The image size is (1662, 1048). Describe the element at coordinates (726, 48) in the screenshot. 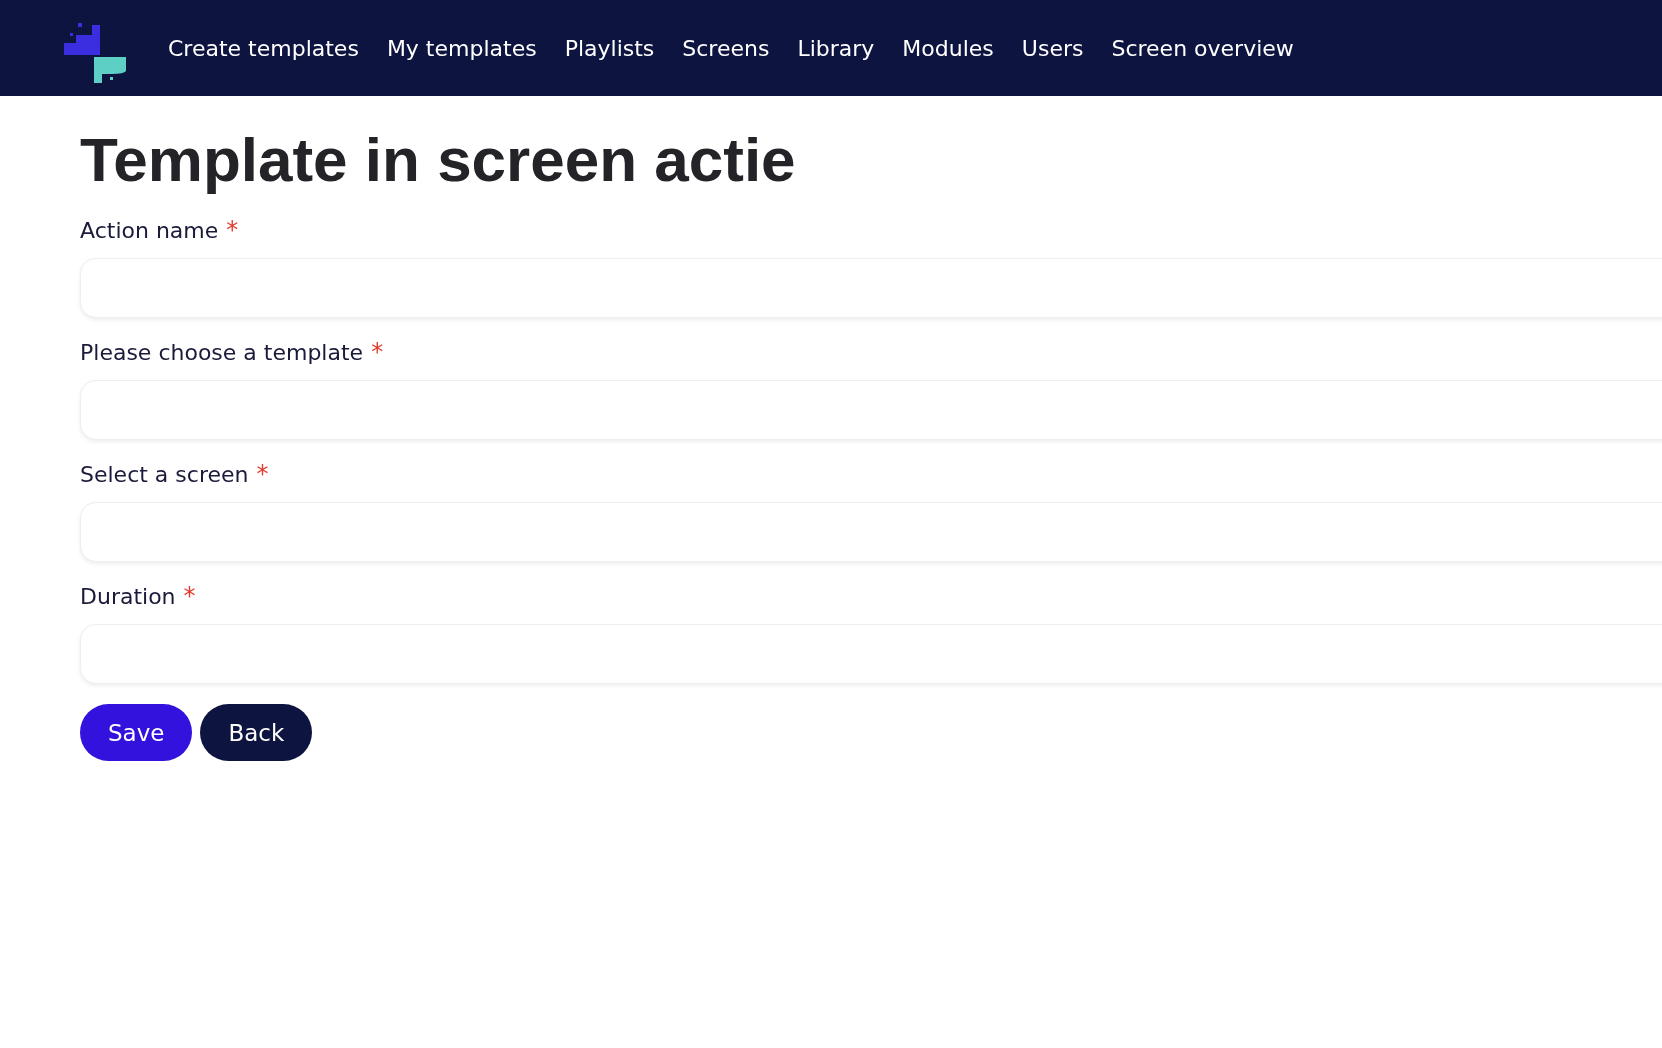

I see `nav-link: Screens` at that location.